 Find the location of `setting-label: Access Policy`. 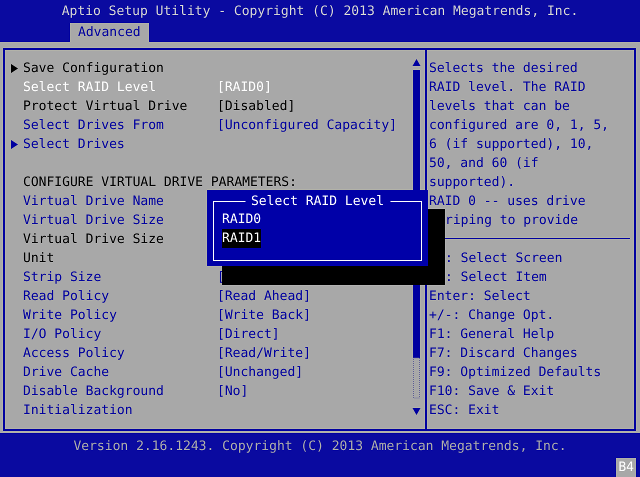

setting-label: Access Policy is located at coordinates (74, 353).